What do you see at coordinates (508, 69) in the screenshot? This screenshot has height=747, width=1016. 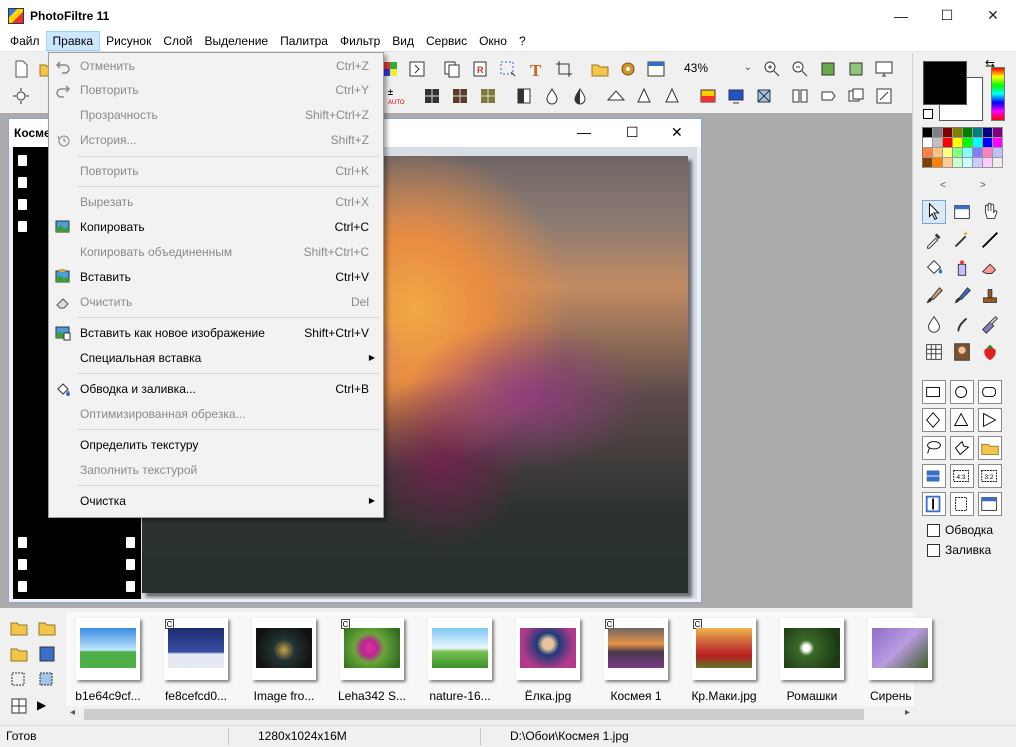 I see `selection-rect-icon` at bounding box center [508, 69].